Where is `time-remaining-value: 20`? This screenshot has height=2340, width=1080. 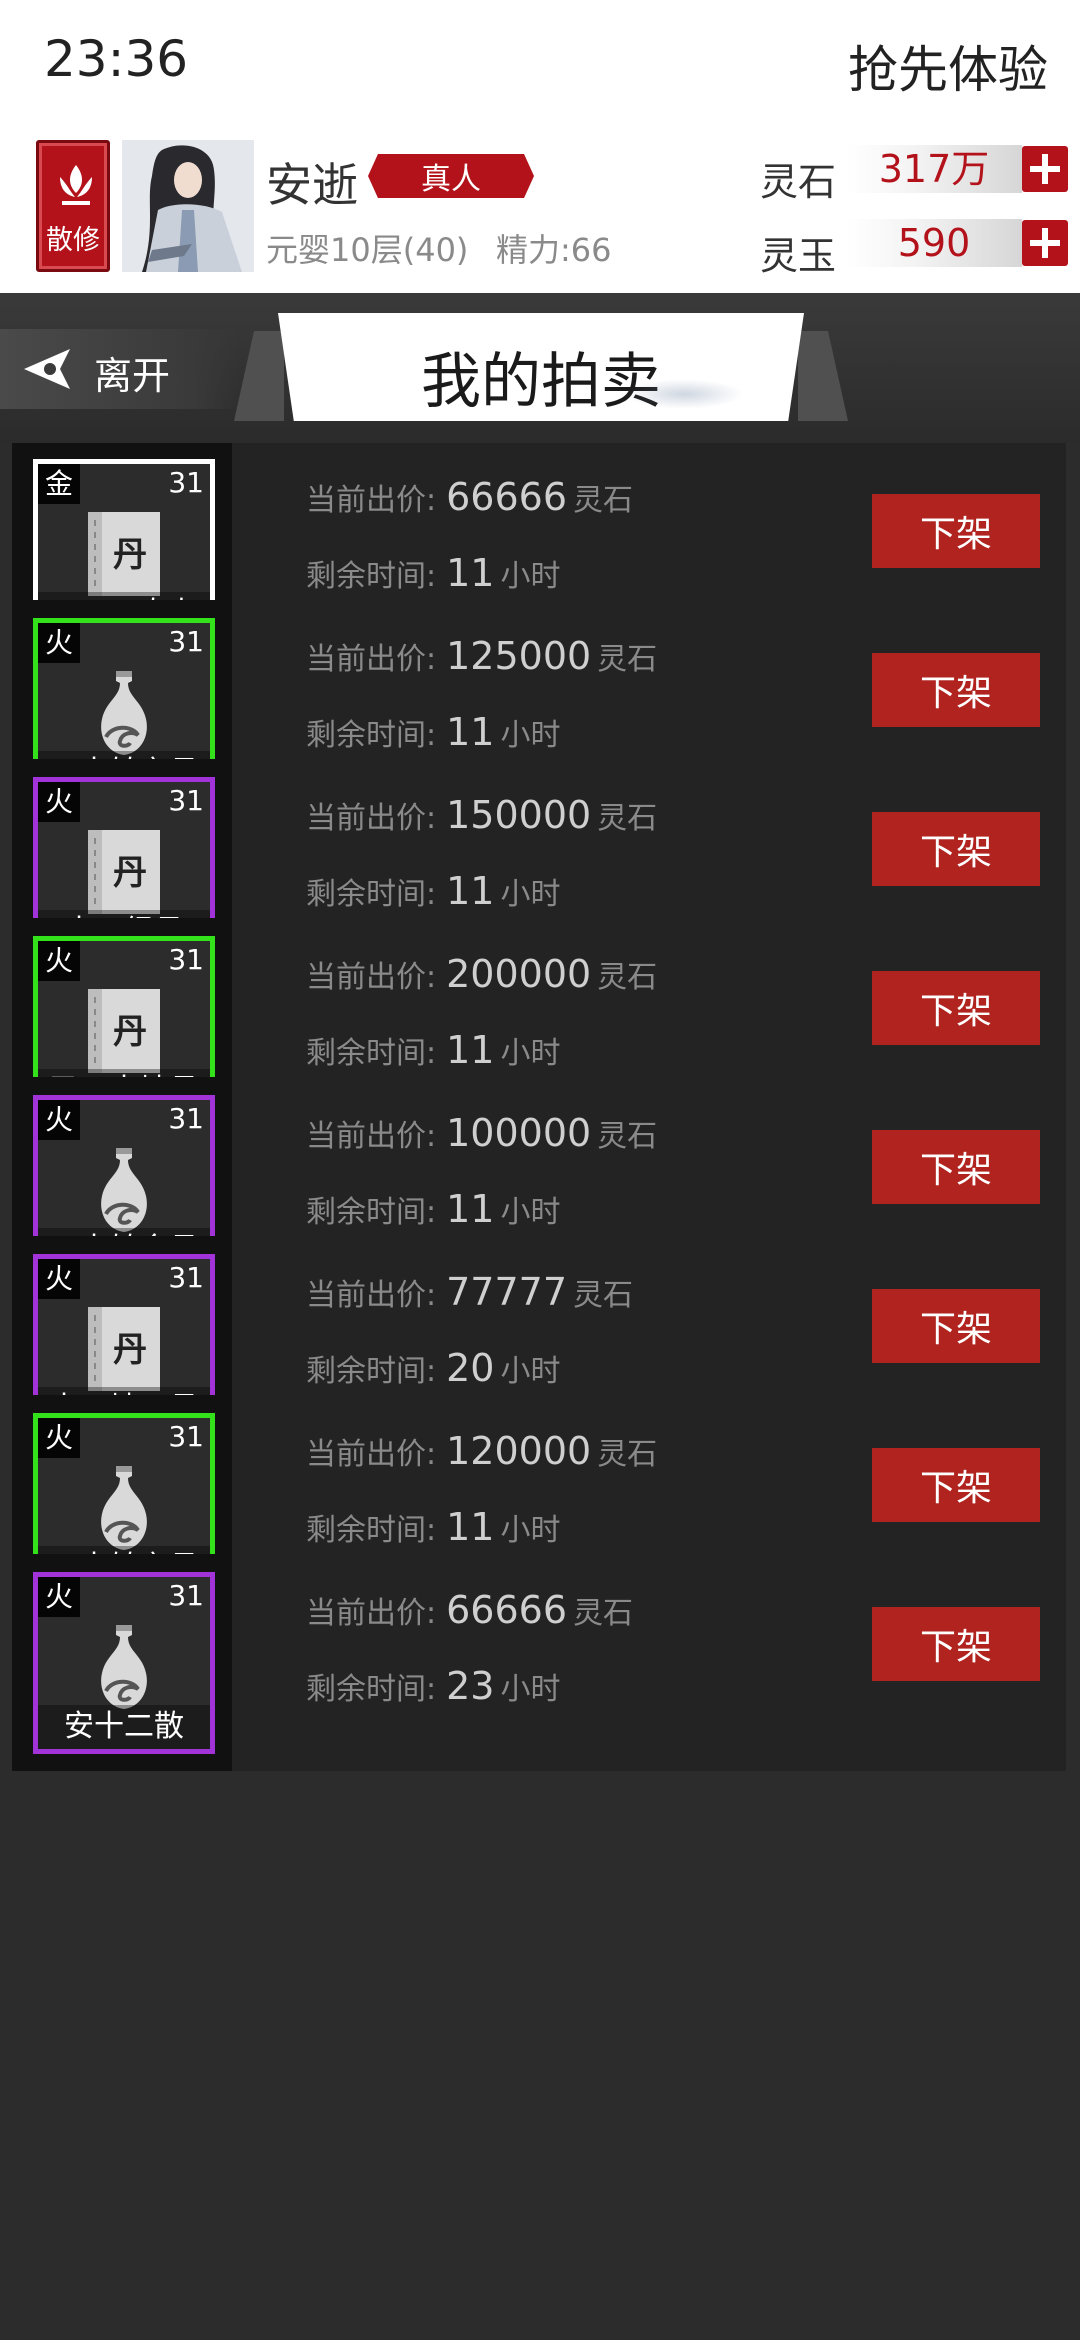
time-remaining-value: 20 is located at coordinates (470, 1368).